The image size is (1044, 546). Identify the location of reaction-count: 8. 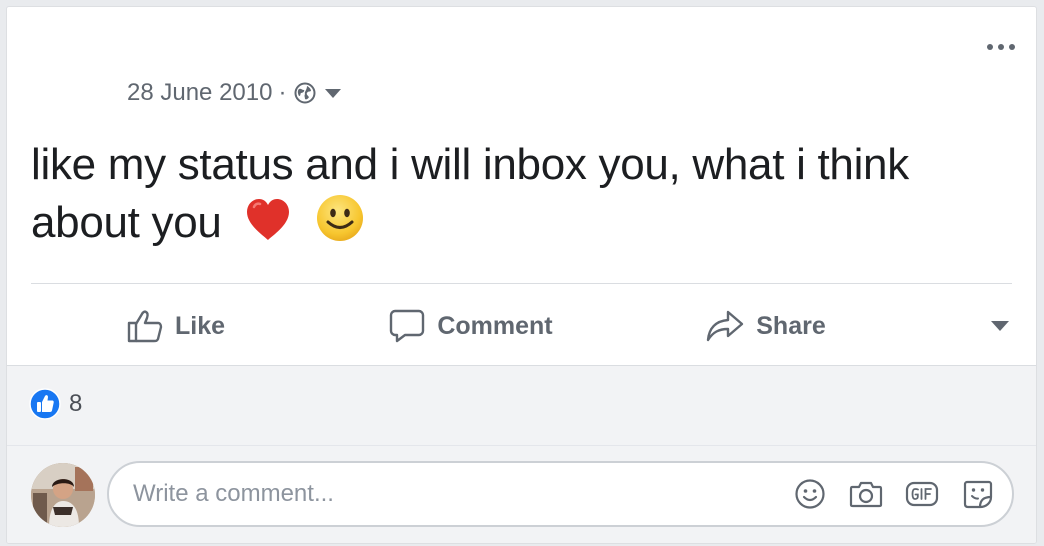
(76, 403).